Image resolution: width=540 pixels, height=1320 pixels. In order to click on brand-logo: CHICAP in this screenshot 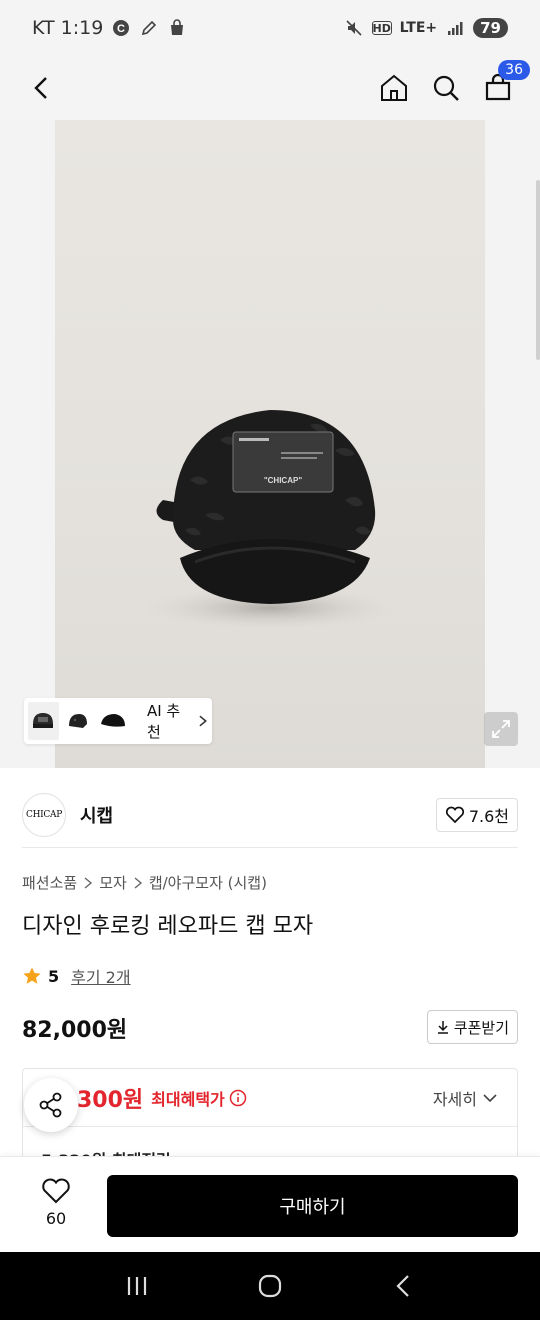, I will do `click(44, 814)`.